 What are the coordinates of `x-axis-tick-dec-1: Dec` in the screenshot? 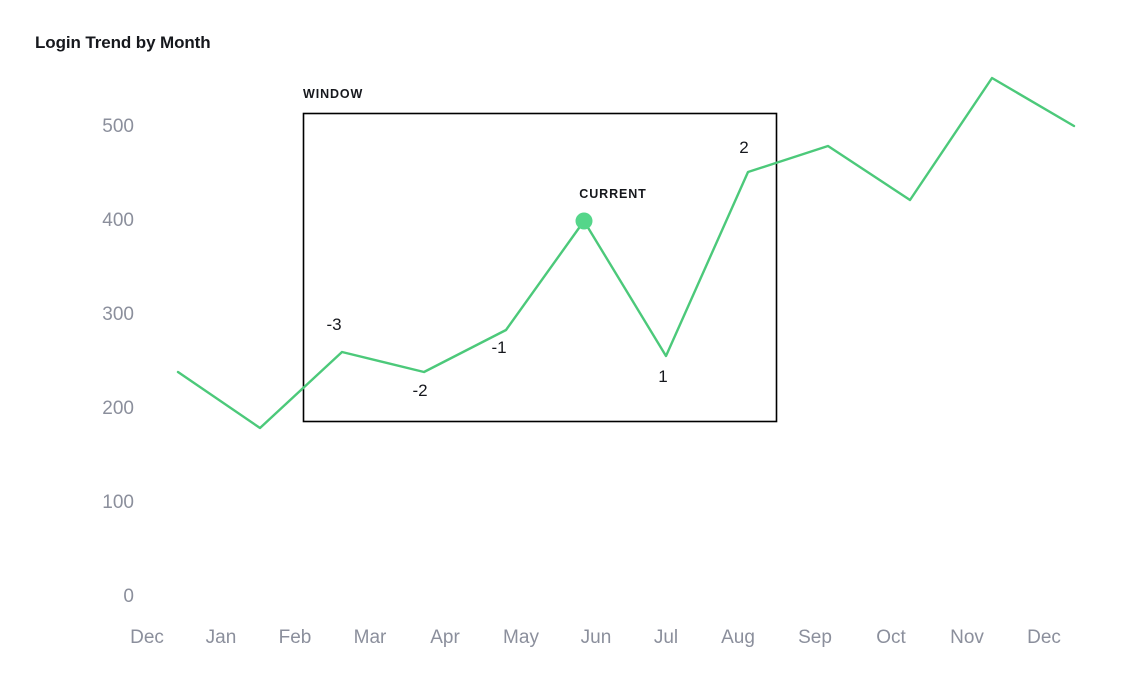 It's located at (1044, 637).